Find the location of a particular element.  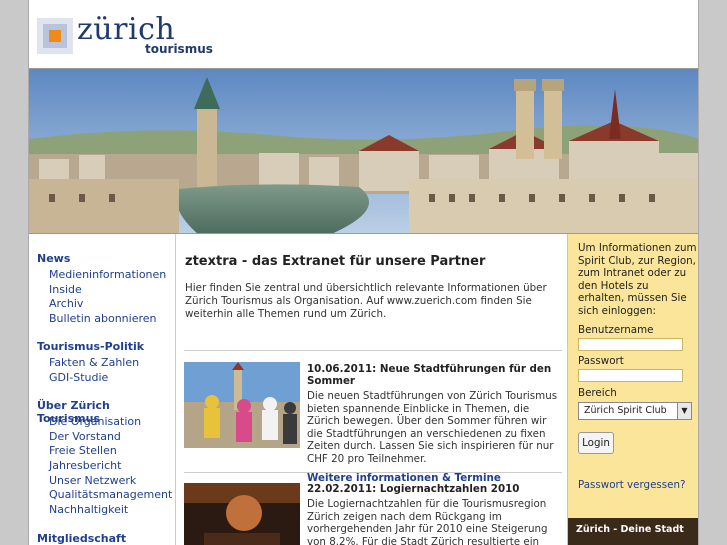

area-select-value: Zürich Spirit Club is located at coordinates (625, 410).